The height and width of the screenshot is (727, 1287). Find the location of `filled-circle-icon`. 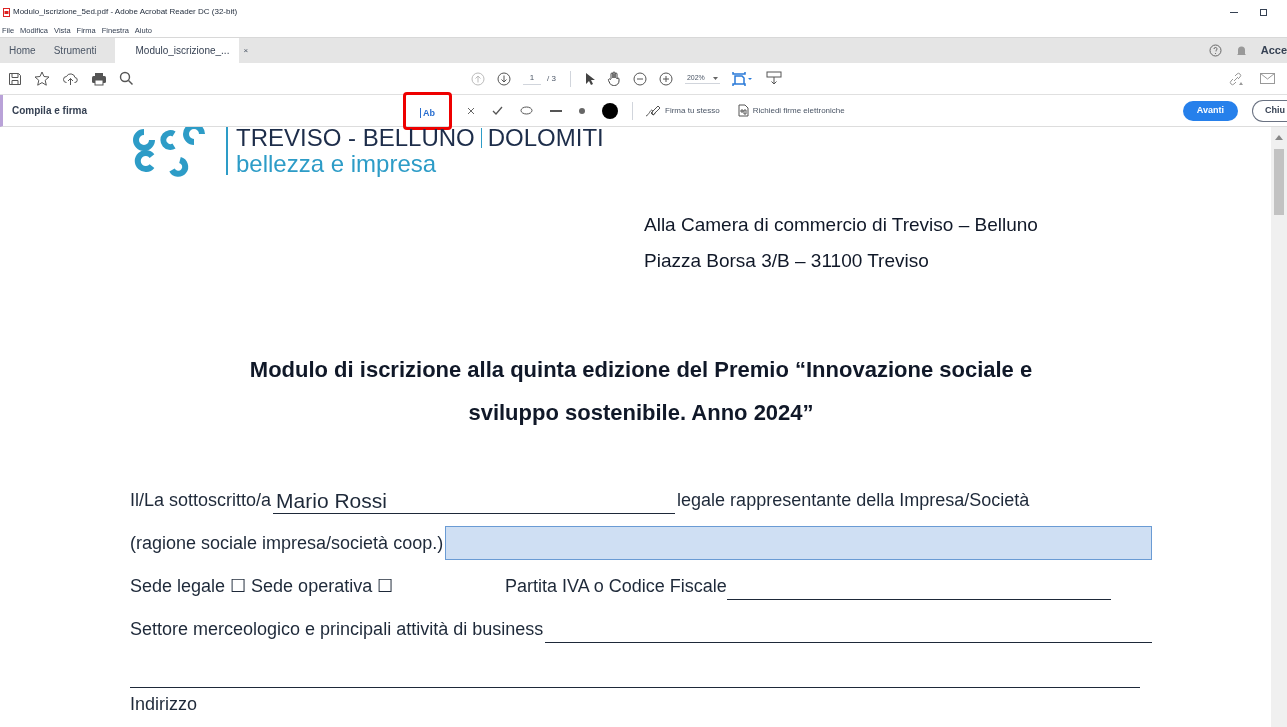

filled-circle-icon is located at coordinates (610, 110).